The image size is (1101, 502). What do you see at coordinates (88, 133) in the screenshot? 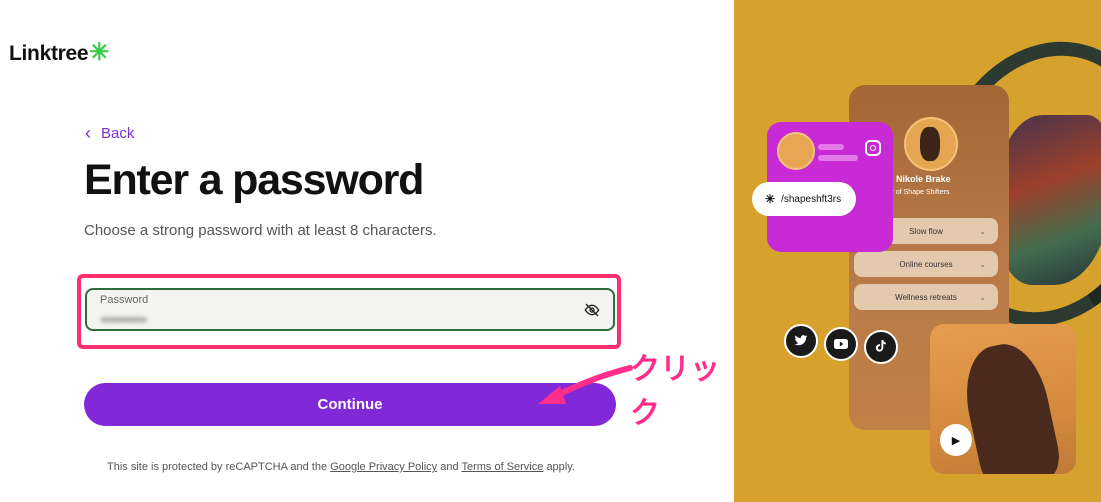
I see `chevron-left-icon: ‹` at bounding box center [88, 133].